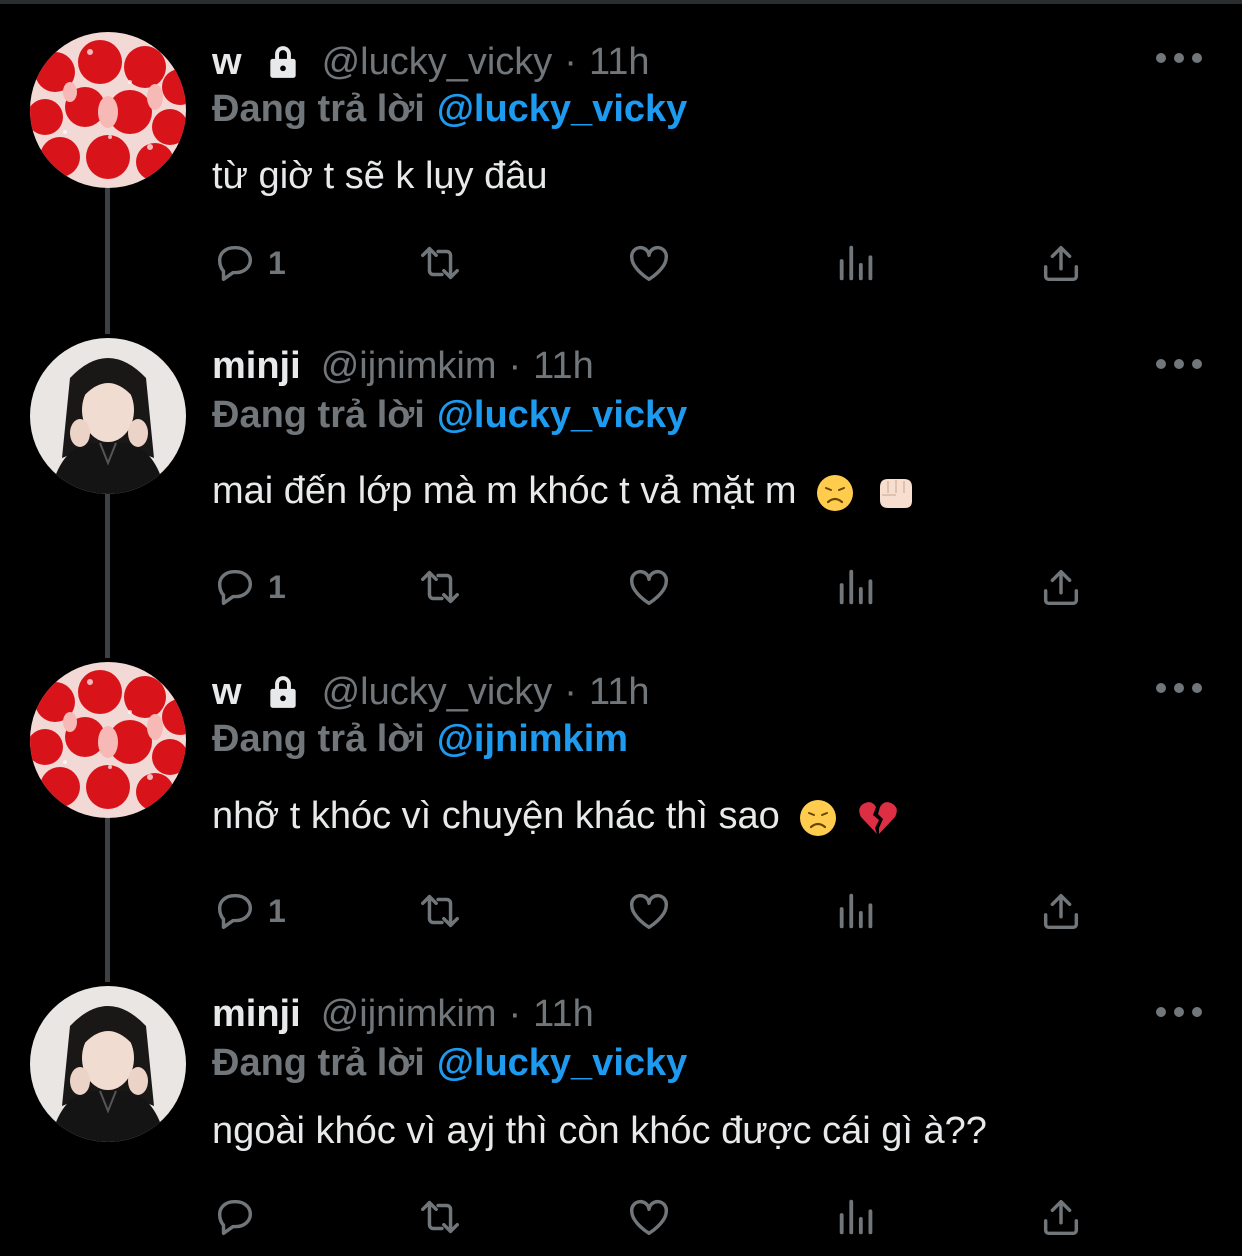  Describe the element at coordinates (878, 818) in the screenshot. I see `broken-heart-emoji` at that location.